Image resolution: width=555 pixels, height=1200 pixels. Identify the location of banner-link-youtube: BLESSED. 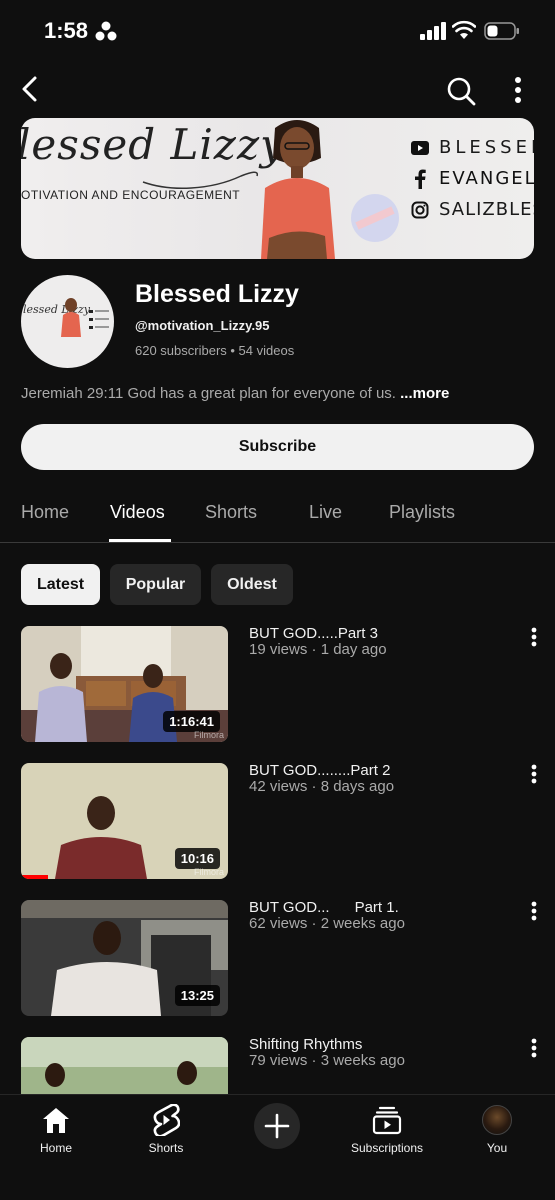
(472, 147).